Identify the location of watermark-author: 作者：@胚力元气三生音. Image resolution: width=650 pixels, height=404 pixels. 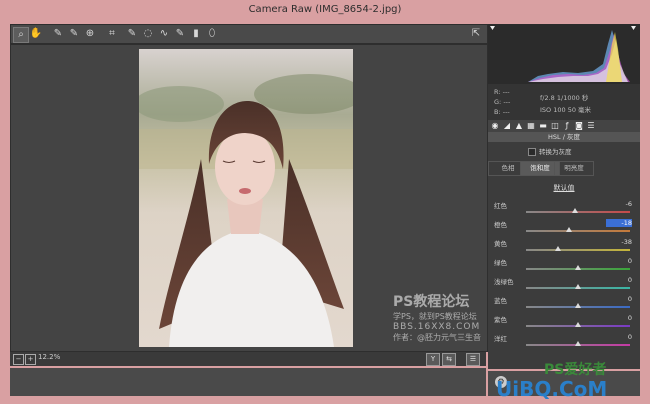
(437, 337).